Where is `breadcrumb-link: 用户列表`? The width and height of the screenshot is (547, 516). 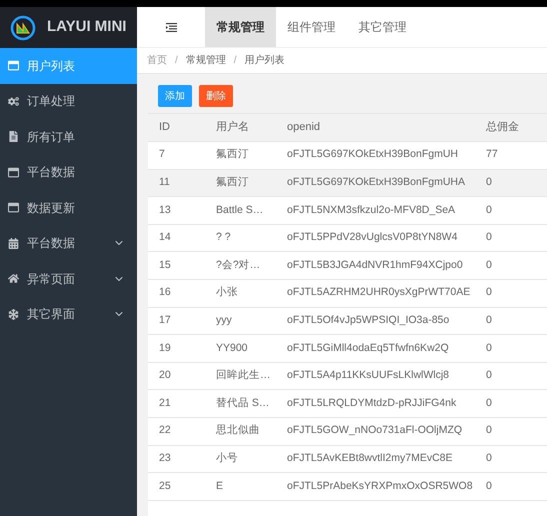
breadcrumb-link: 用户列表 is located at coordinates (264, 60).